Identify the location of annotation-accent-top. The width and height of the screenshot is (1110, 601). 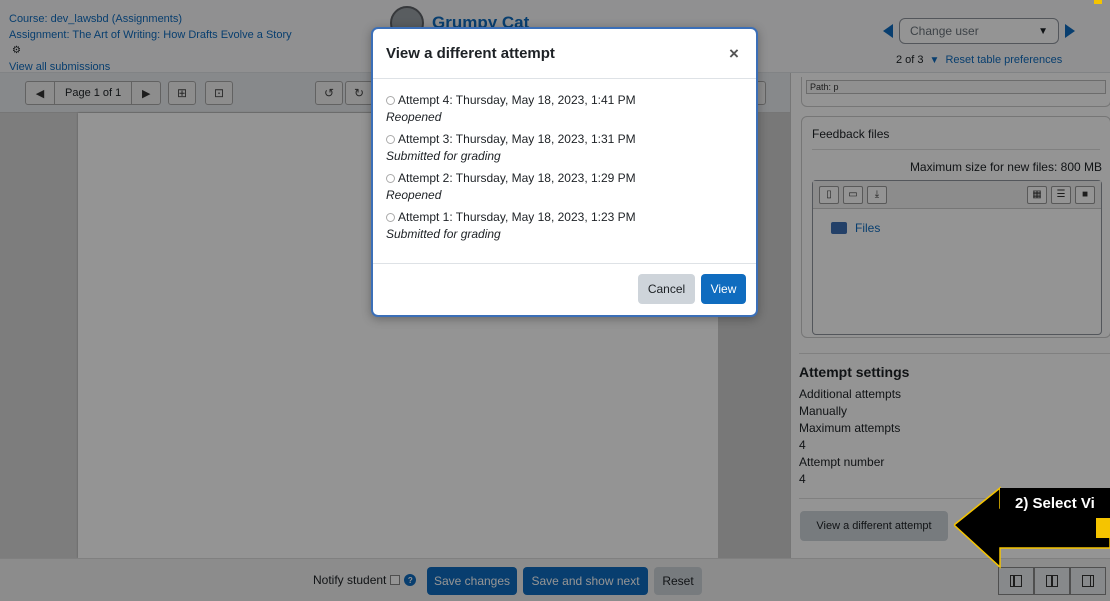
(1098, 2).